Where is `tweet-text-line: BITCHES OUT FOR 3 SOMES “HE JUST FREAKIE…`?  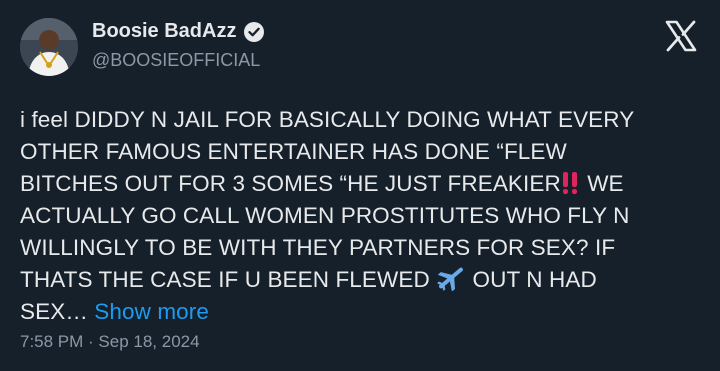
tweet-text-line: BITCHES OUT FOR 3 SOMES “HE JUST FREAKIE… is located at coordinates (365, 184).